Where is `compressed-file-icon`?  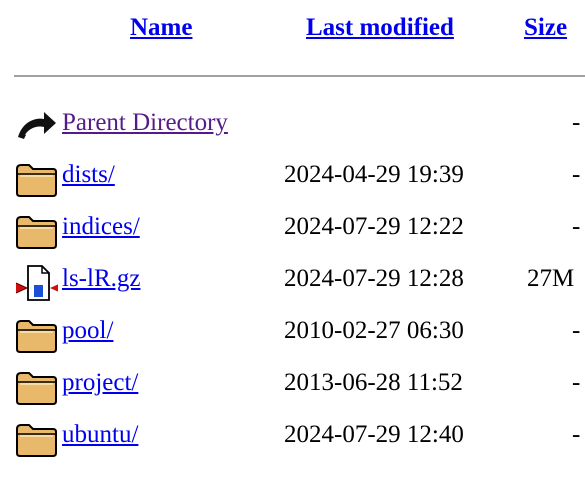 compressed-file-icon is located at coordinates (36, 283).